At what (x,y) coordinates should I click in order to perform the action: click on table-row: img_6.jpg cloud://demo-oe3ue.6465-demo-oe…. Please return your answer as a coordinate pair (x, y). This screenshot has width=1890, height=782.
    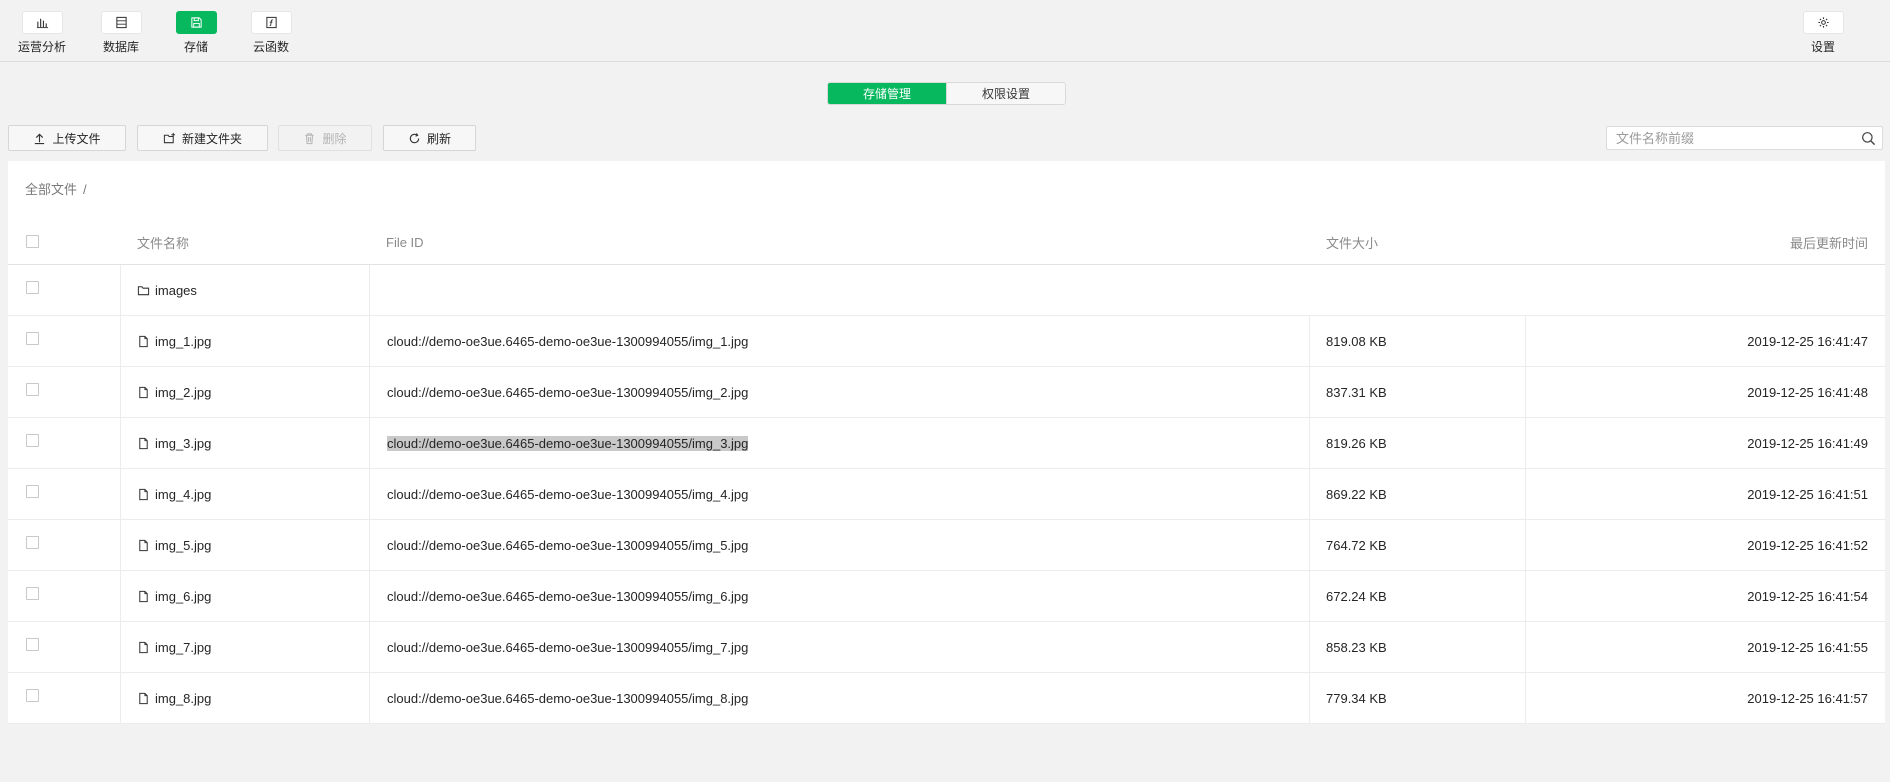
    Looking at the image, I should click on (946, 596).